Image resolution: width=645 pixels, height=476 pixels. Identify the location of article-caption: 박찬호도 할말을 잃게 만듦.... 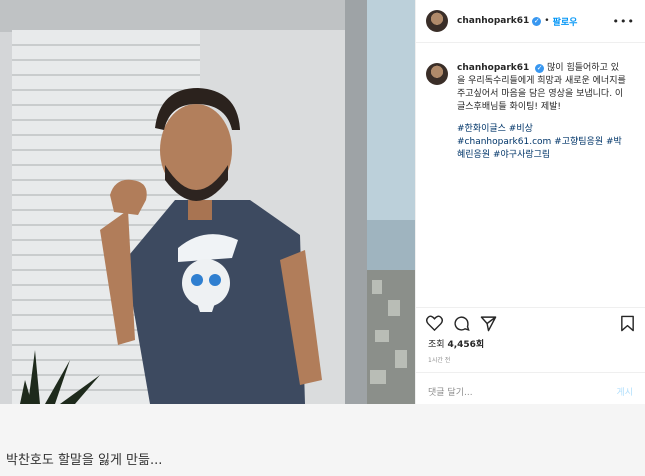
(84, 460).